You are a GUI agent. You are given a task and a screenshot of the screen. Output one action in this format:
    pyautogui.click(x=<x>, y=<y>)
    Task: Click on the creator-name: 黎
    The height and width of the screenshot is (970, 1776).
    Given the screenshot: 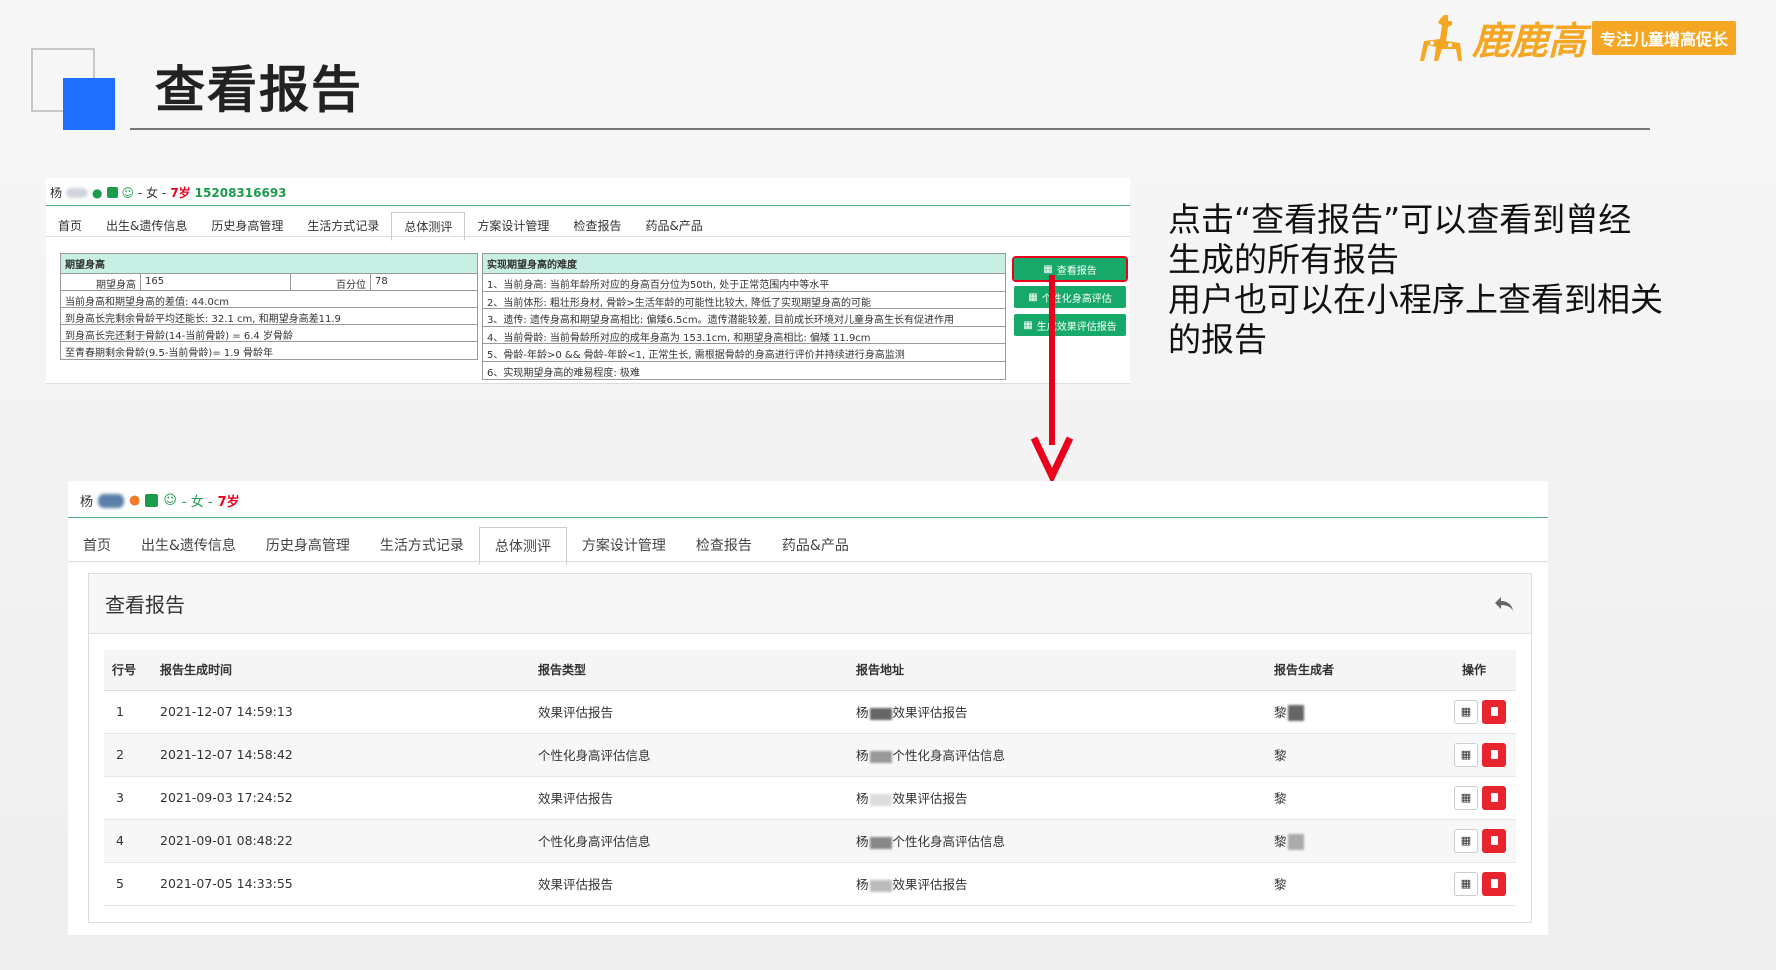 What is the action you would take?
    pyautogui.click(x=1280, y=755)
    